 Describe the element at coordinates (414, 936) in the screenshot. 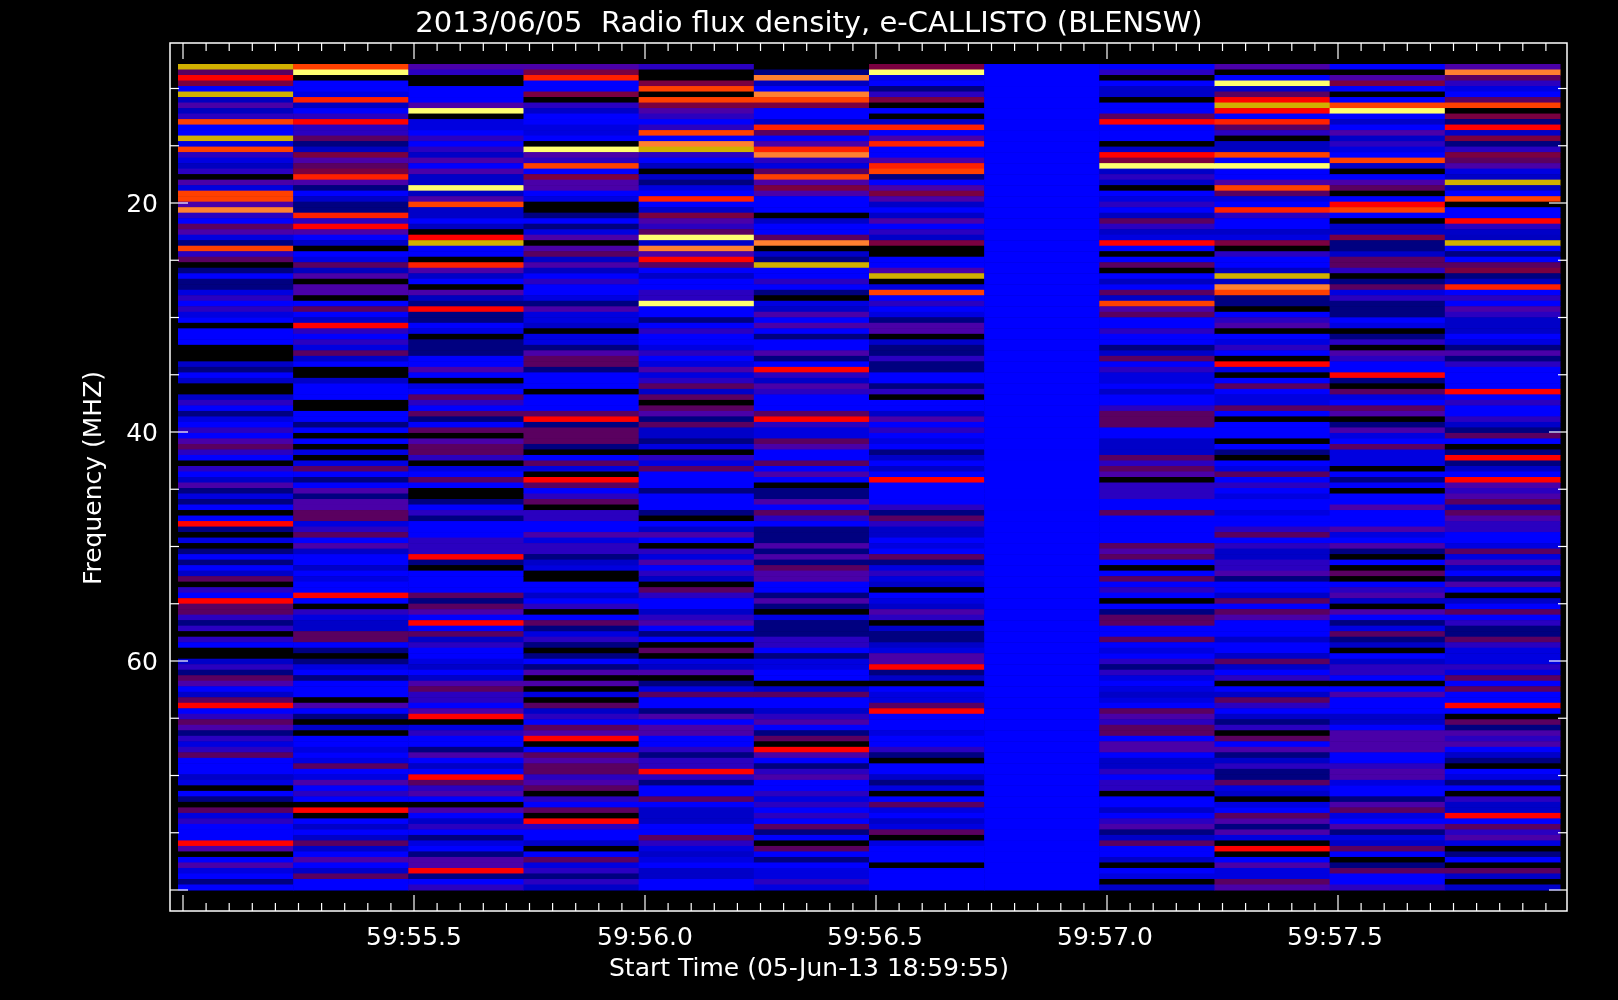

I see `axis-tick-label: 59:55.5` at that location.